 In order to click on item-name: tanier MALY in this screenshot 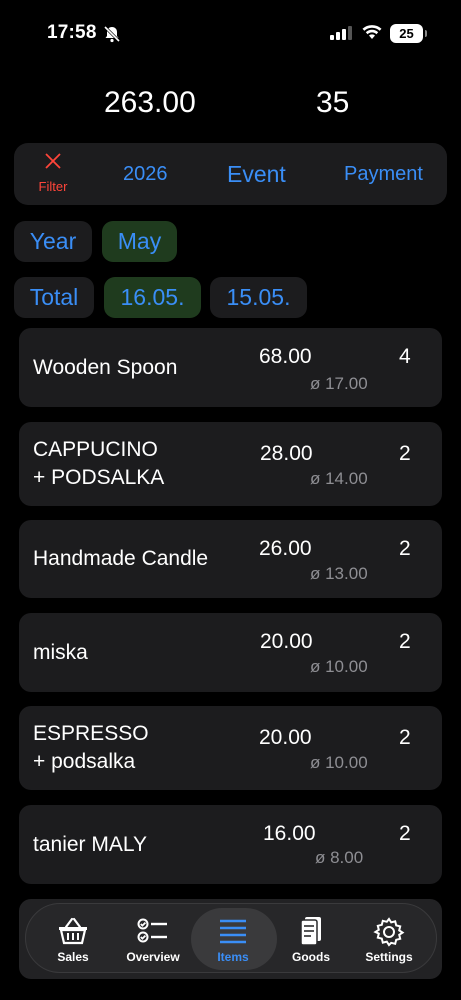, I will do `click(90, 844)`.